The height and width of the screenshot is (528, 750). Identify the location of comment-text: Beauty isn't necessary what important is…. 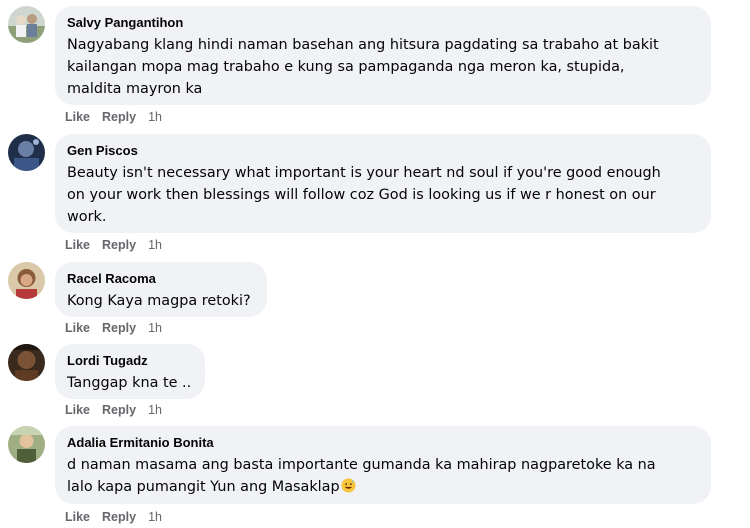
(364, 195).